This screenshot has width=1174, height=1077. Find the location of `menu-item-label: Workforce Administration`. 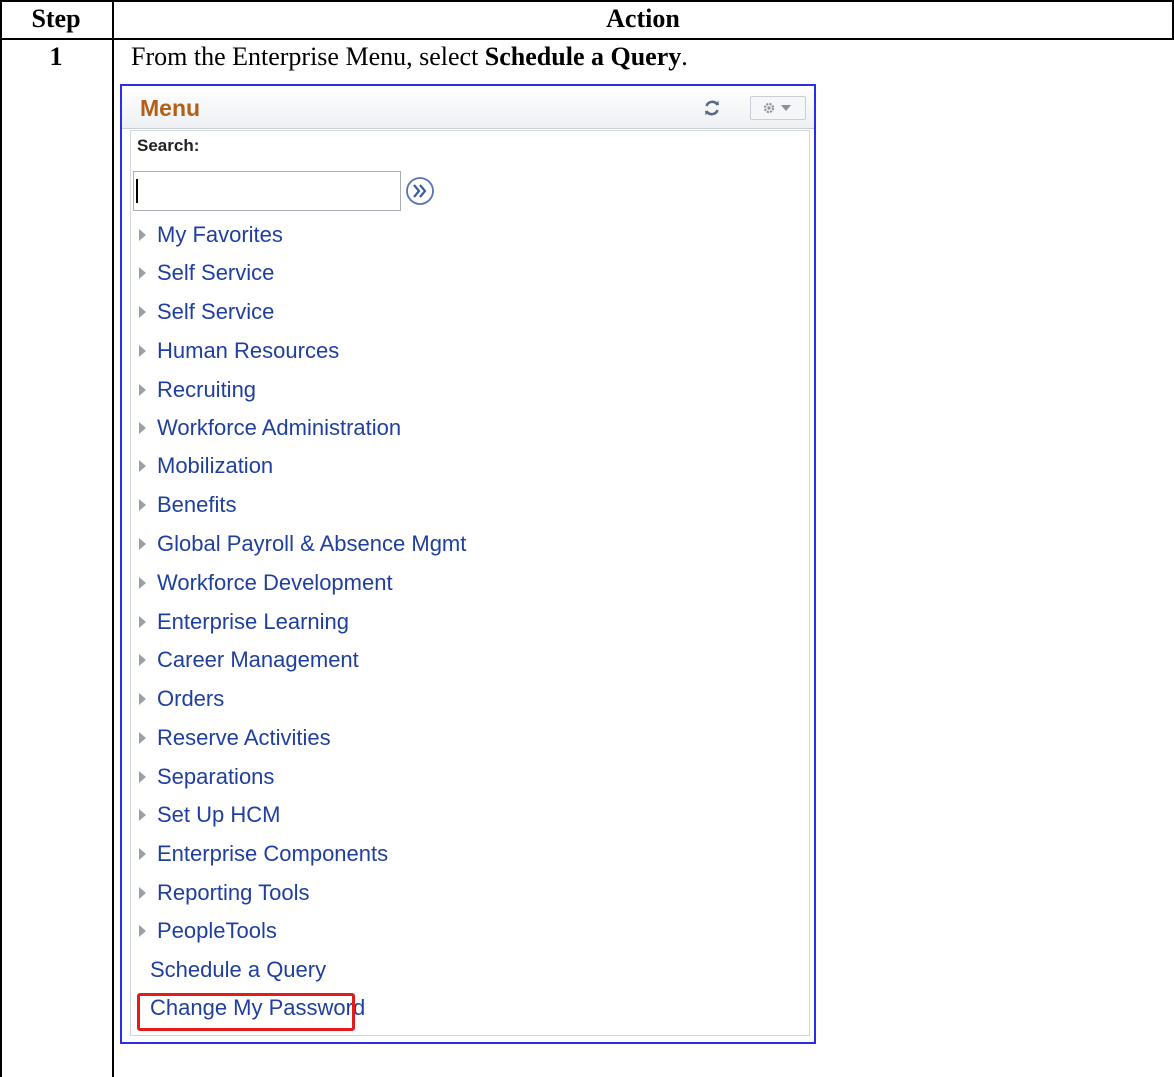

menu-item-label: Workforce Administration is located at coordinates (279, 427).